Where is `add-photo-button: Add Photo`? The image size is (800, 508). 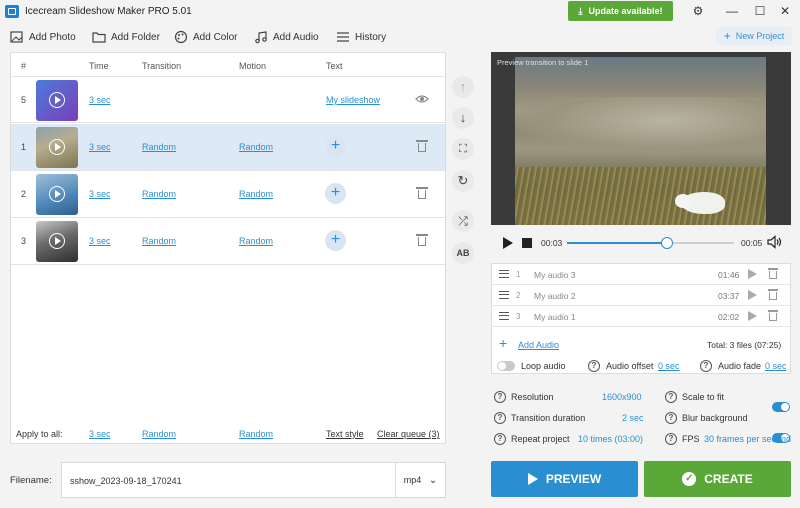
add-photo-button: Add Photo is located at coordinates (43, 37).